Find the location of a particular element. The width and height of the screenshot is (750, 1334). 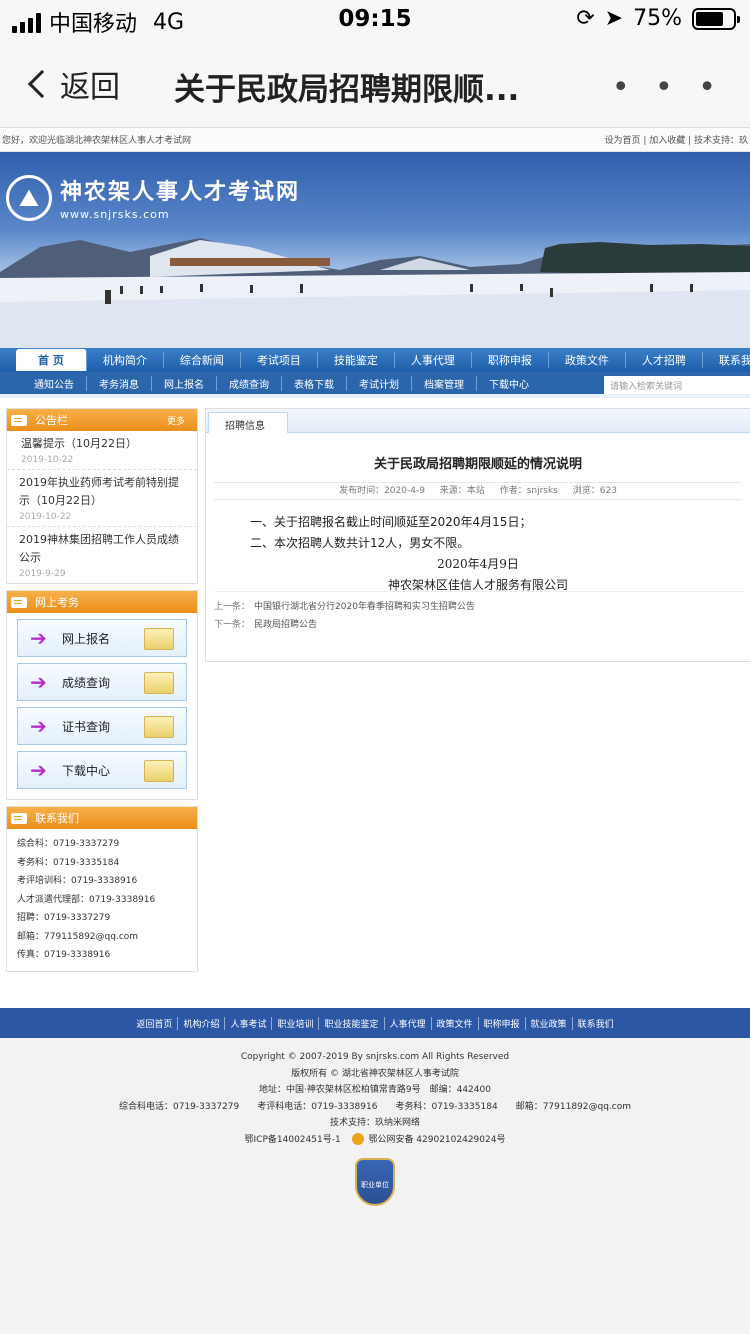

prev-article-link: 中国银行湖北省分行2020年春季招聘和实习生招聘公告 is located at coordinates (364, 607).